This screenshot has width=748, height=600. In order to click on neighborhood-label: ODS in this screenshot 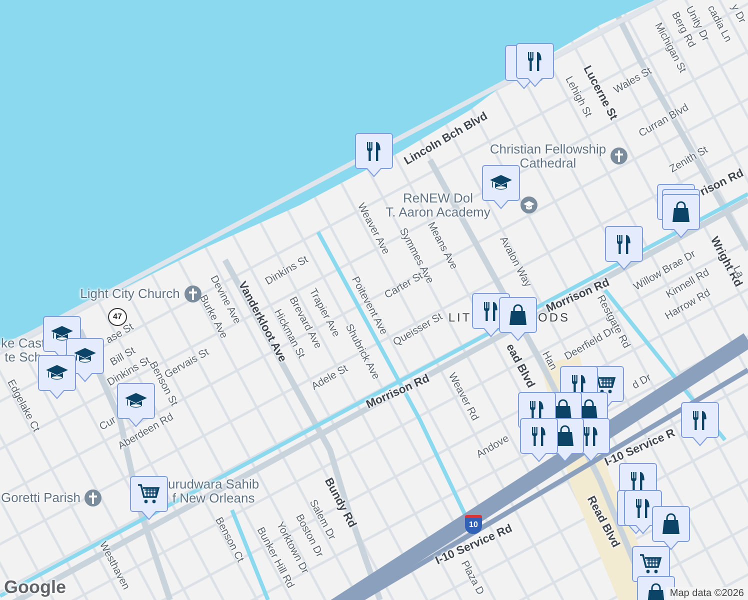, I will do `click(554, 318)`.